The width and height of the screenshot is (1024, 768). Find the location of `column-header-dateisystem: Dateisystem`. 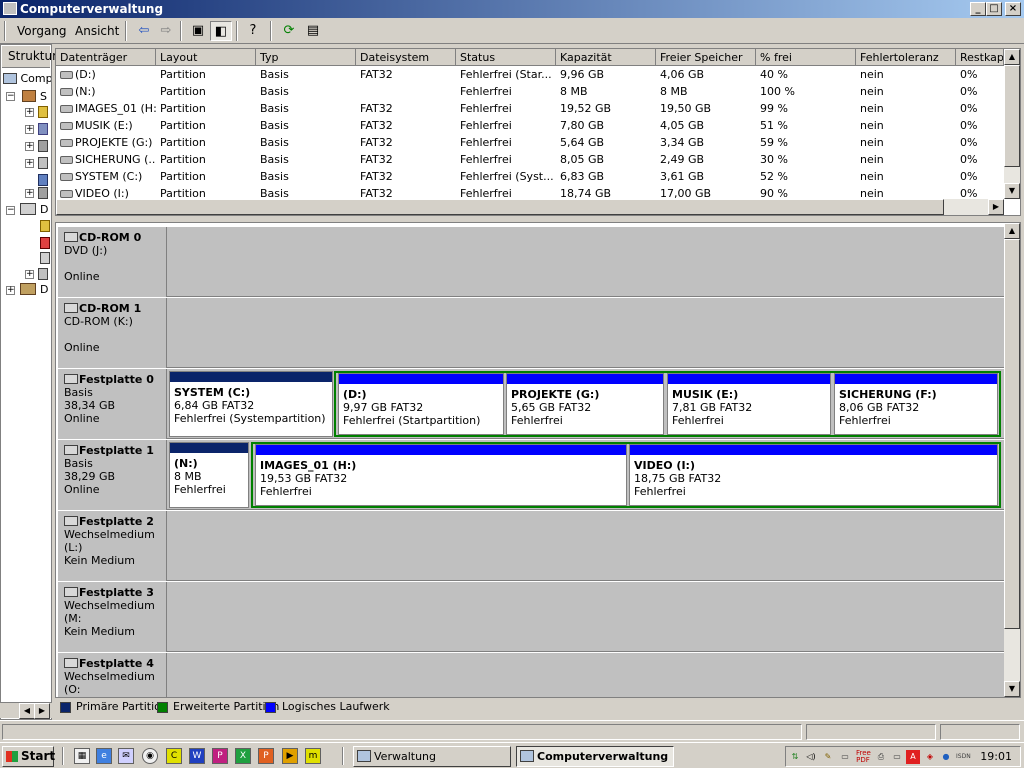

column-header-dateisystem: Dateisystem is located at coordinates (406, 57).